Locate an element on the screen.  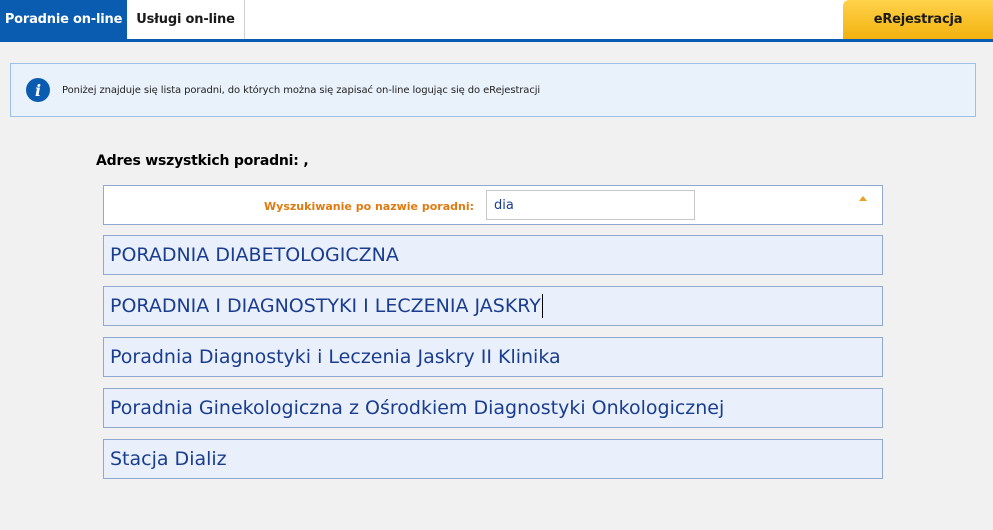
info-icon: i is located at coordinates (38, 90).